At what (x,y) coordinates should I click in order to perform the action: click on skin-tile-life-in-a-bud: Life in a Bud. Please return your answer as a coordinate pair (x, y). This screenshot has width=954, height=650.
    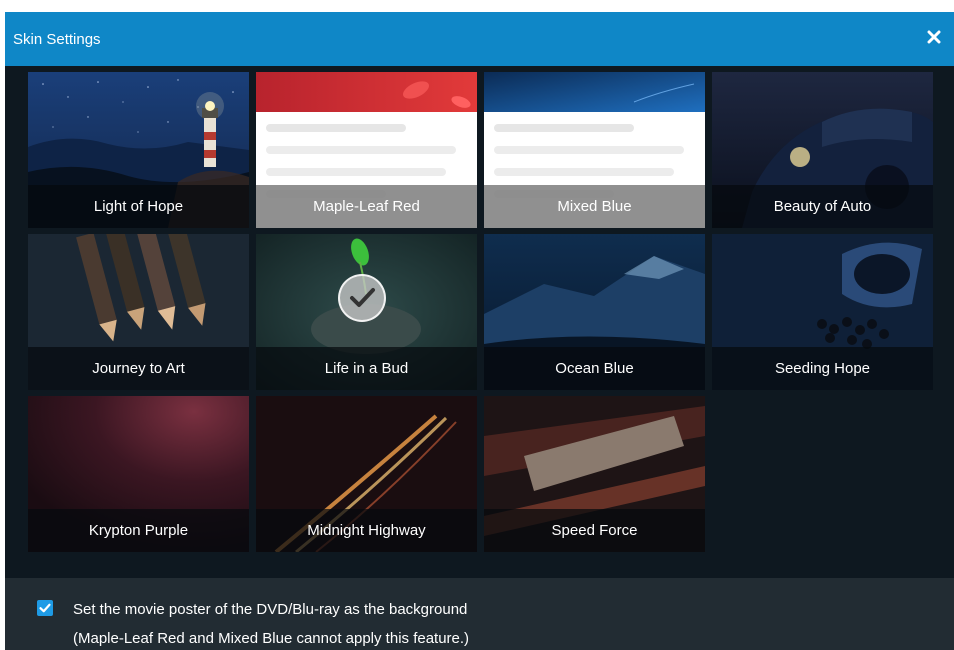
    Looking at the image, I should click on (366, 312).